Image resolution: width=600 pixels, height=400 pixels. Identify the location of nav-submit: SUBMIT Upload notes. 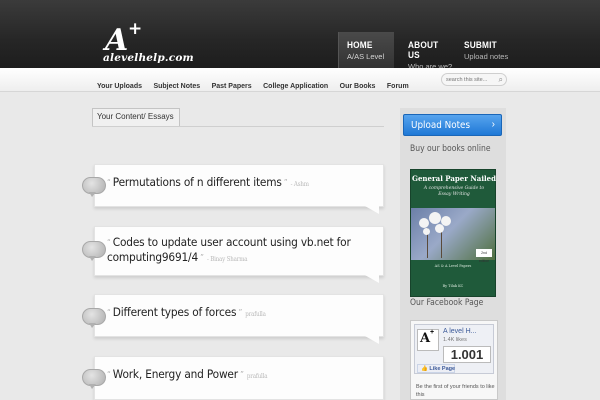
(484, 50).